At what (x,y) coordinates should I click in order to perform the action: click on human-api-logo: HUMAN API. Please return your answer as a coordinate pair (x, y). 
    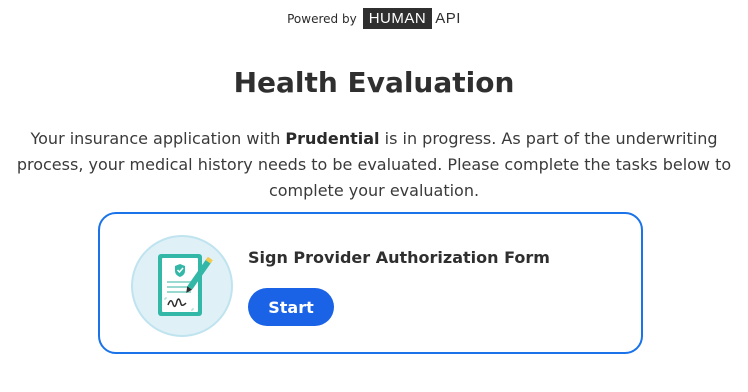
    Looking at the image, I should click on (411, 18).